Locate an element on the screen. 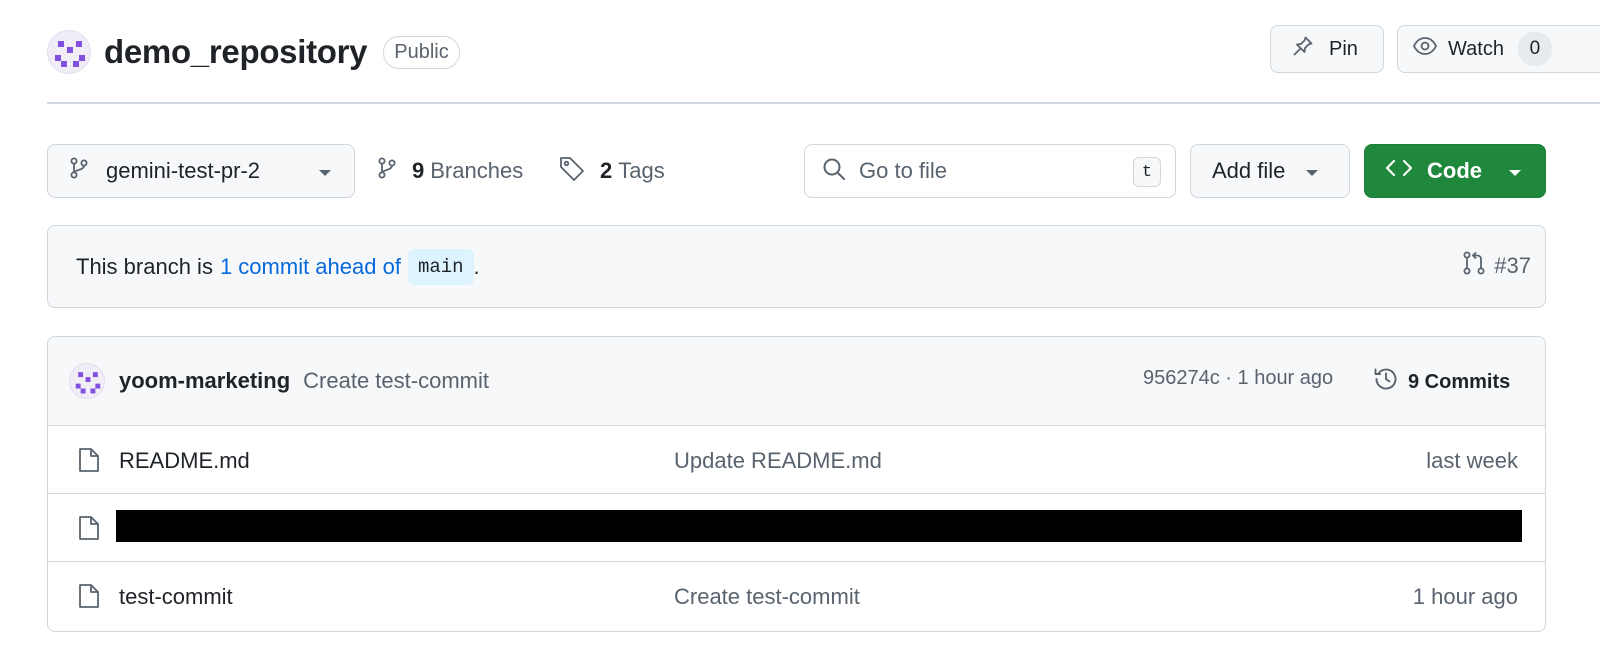 Image resolution: width=1600 pixels, height=663 pixels. tags-link: 2 Tags is located at coordinates (611, 171).